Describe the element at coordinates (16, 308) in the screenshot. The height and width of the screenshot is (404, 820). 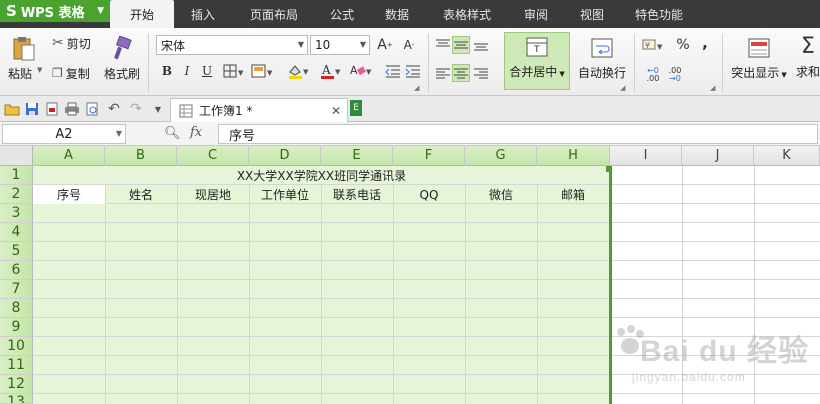
I see `row-header-8: 8` at that location.